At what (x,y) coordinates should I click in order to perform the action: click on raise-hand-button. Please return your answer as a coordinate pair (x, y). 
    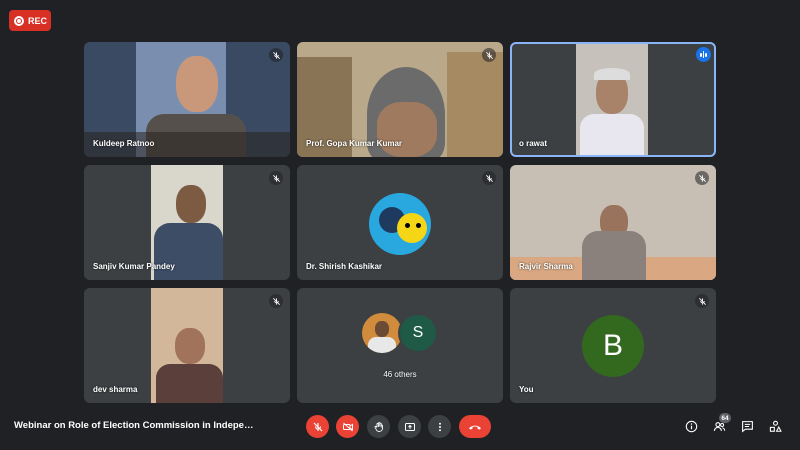
    Looking at the image, I should click on (378, 426).